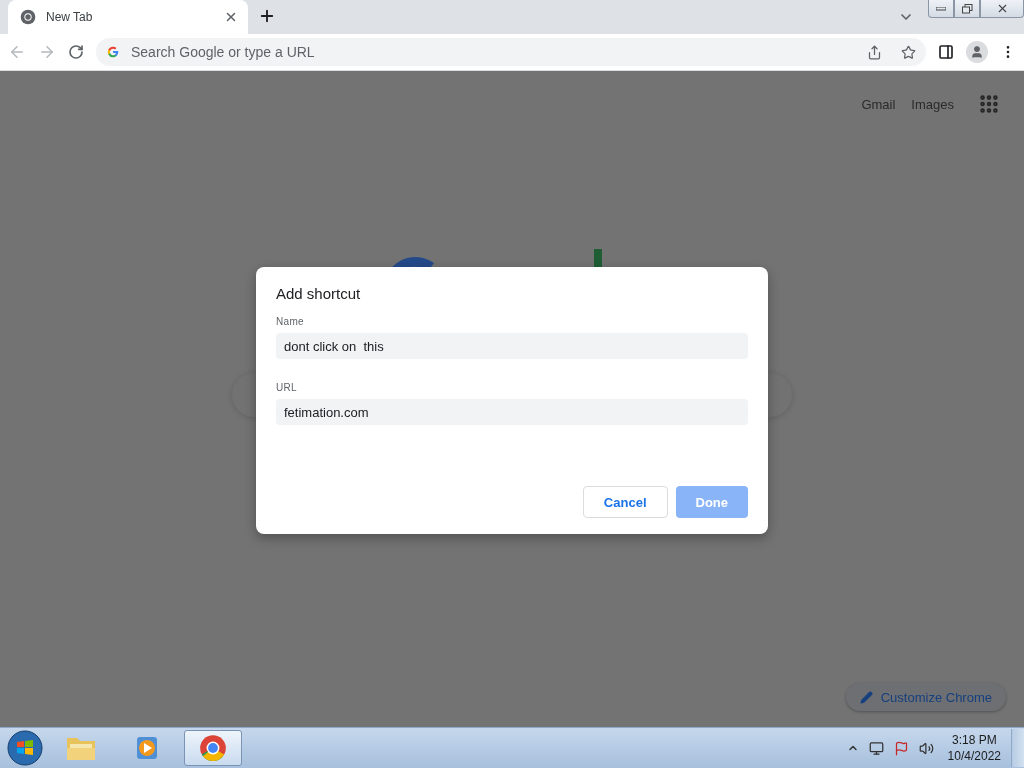 The width and height of the screenshot is (1024, 768). Describe the element at coordinates (876, 748) in the screenshot. I see `network-icon` at that location.